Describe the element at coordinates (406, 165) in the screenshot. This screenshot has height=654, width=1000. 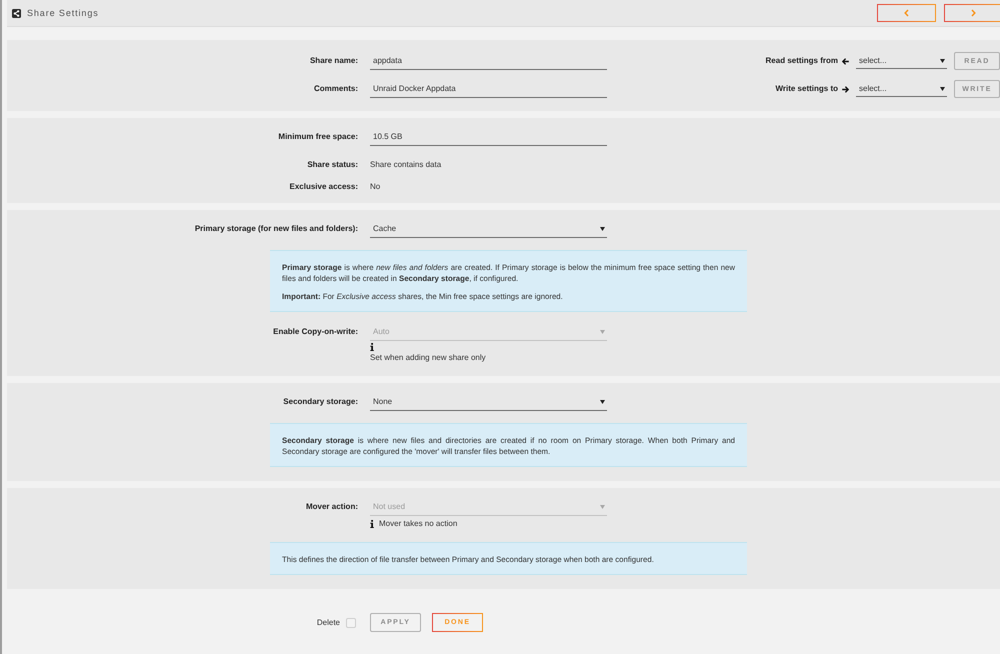
I see `field-value: Share contains data` at that location.